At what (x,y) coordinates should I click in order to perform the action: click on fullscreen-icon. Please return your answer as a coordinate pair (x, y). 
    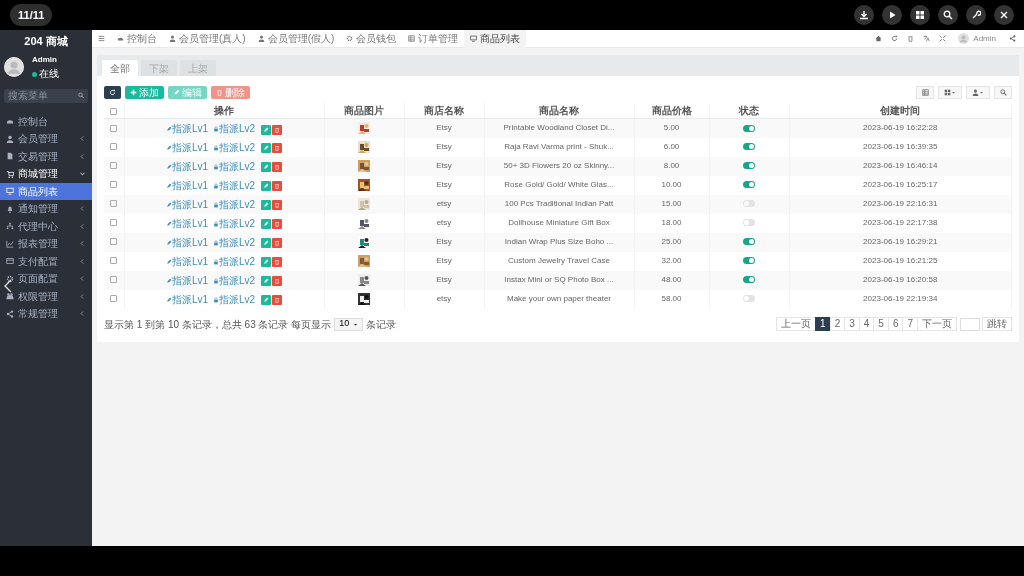
    Looking at the image, I should click on (942, 38).